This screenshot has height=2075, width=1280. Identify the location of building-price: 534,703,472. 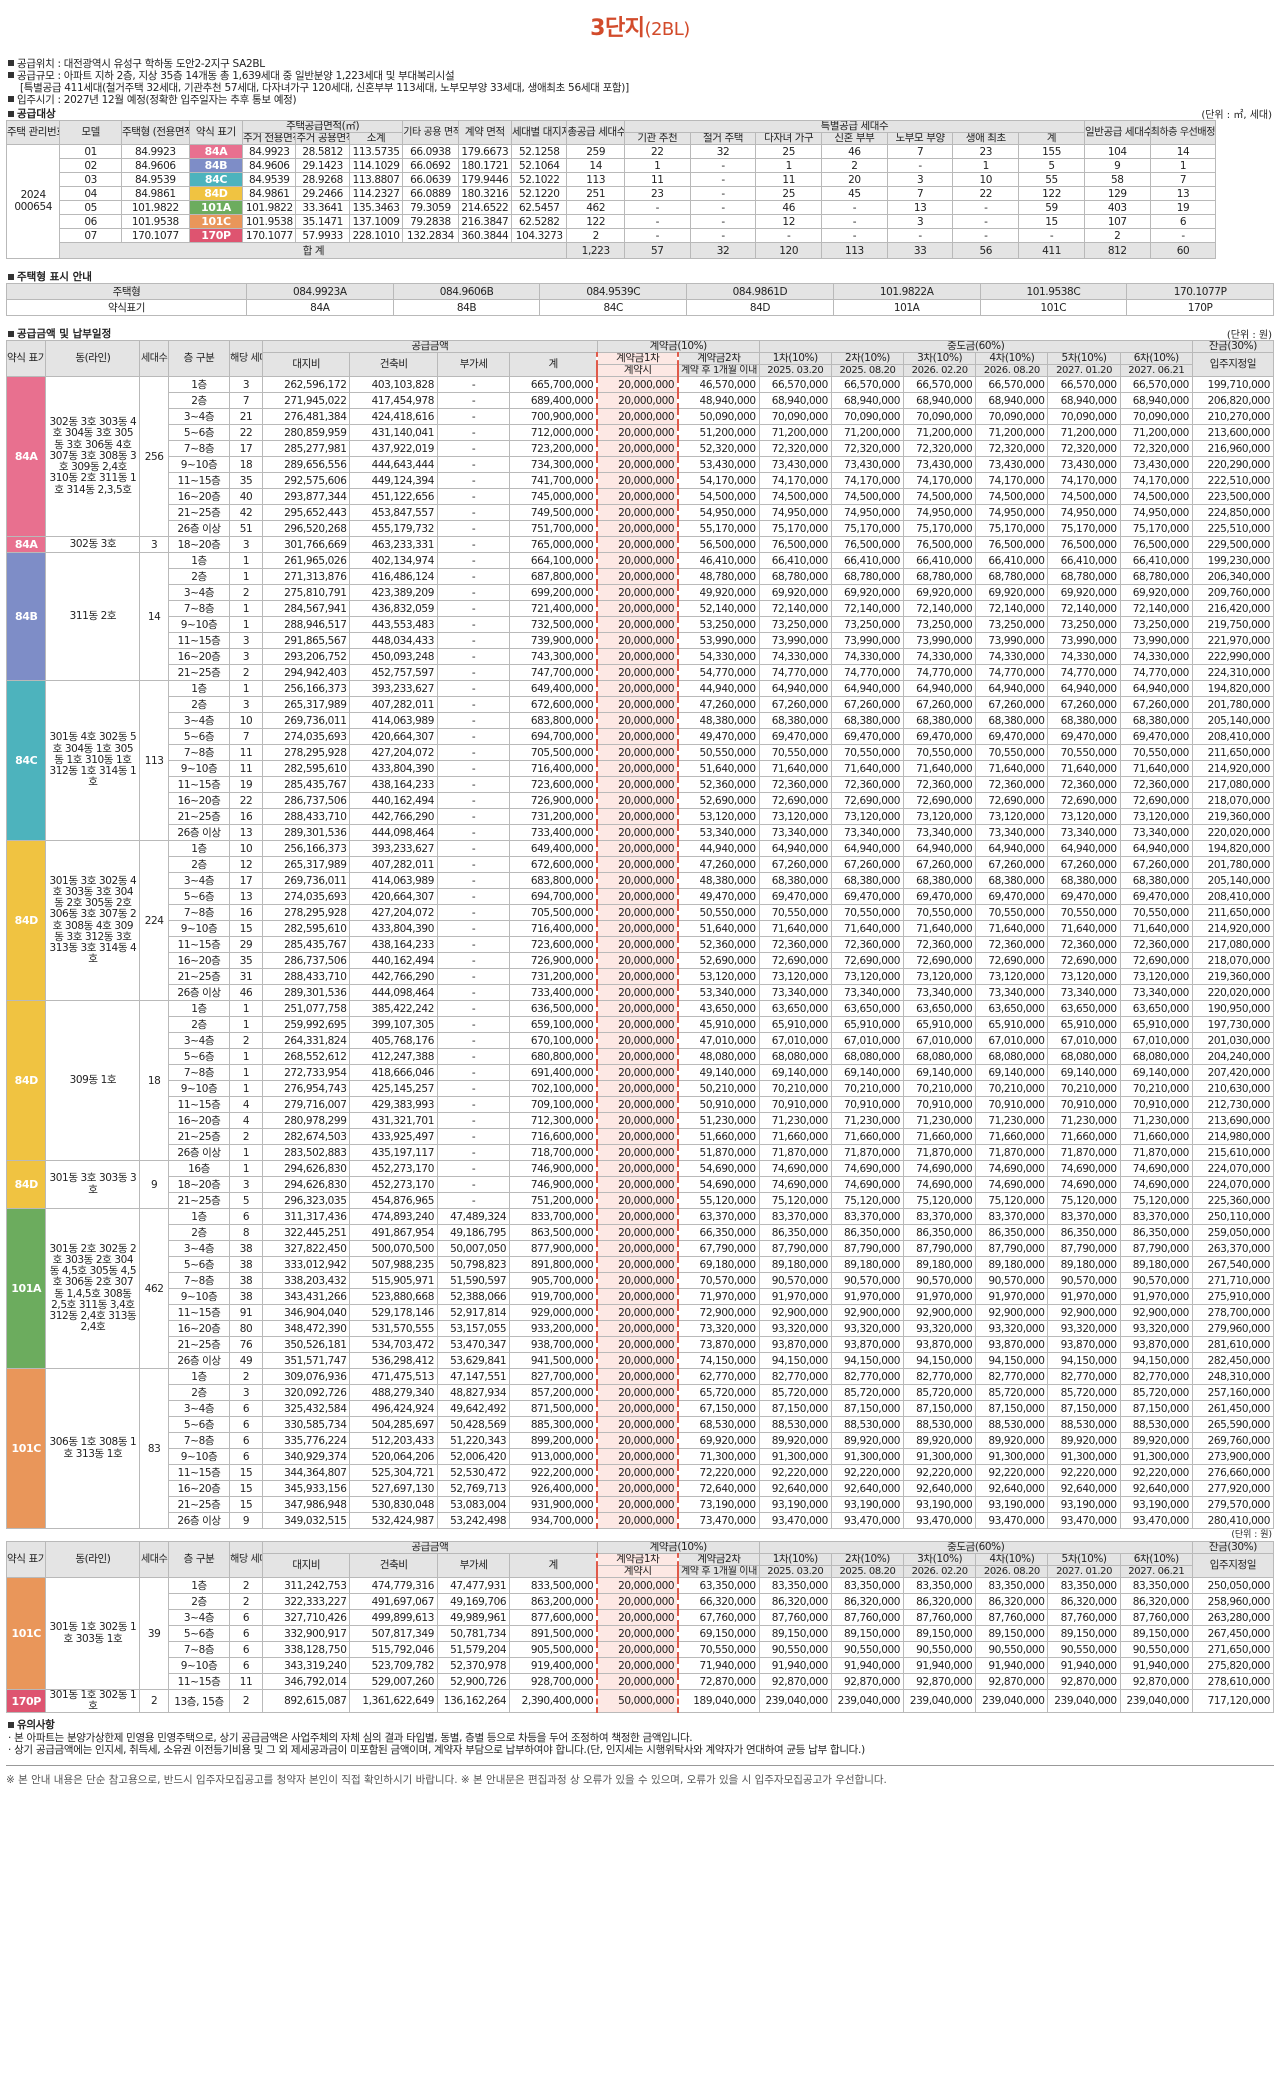
(393, 1344).